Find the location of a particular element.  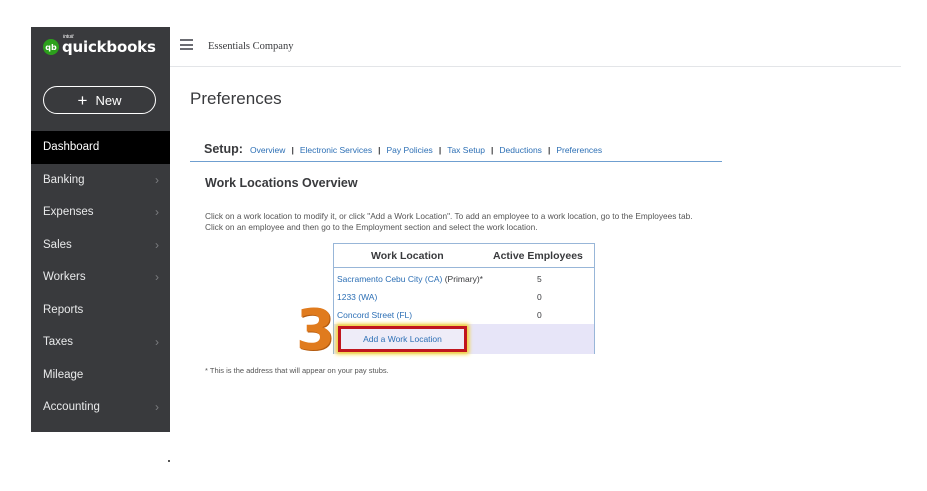

section-title: Work Locations Overview is located at coordinates (281, 183).